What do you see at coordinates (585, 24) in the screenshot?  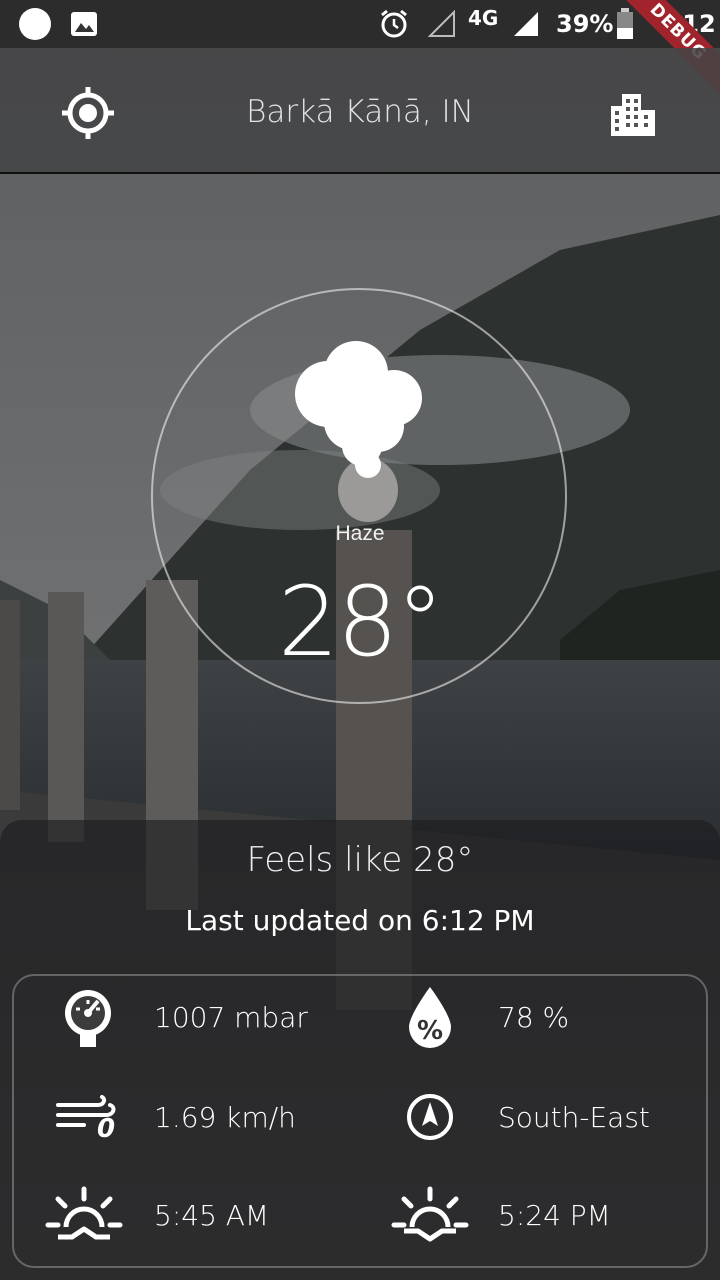 I see `battery-percent: 39%` at bounding box center [585, 24].